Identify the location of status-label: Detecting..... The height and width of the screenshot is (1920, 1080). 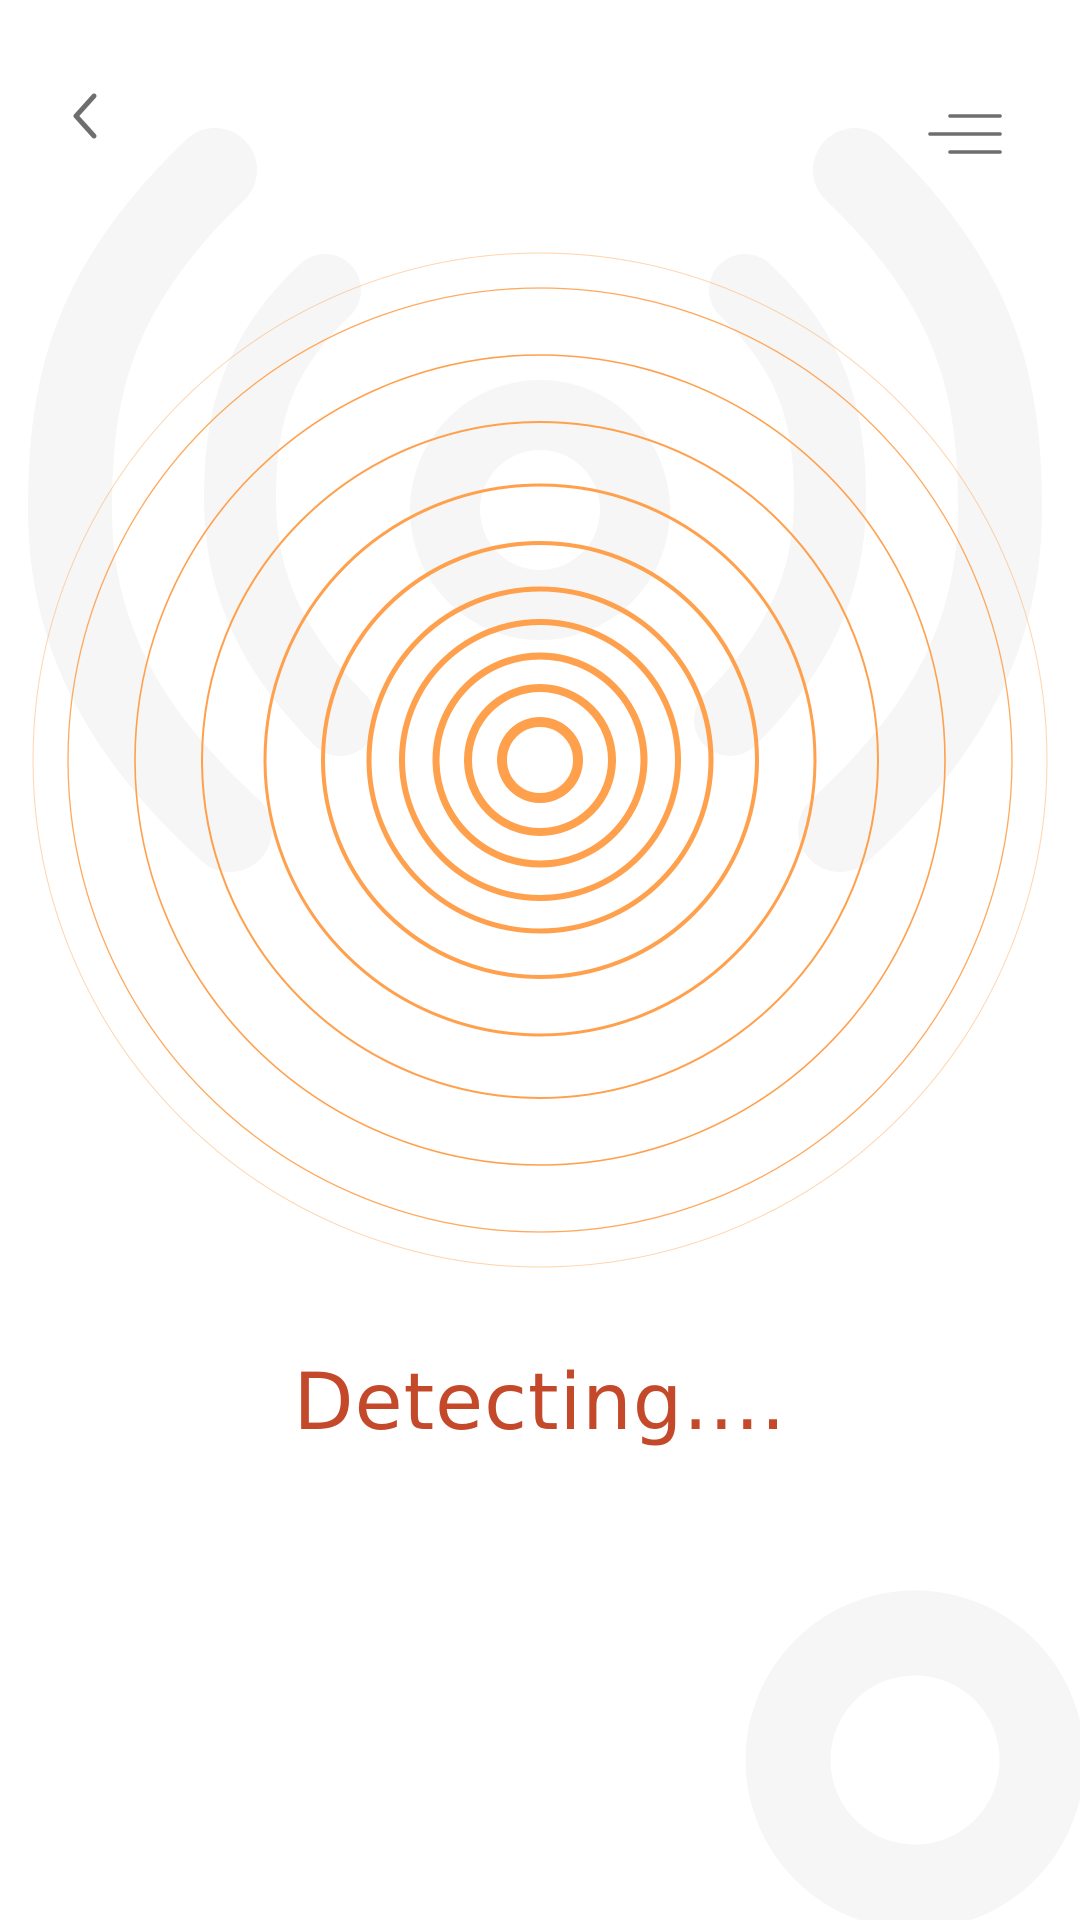
(540, 1403).